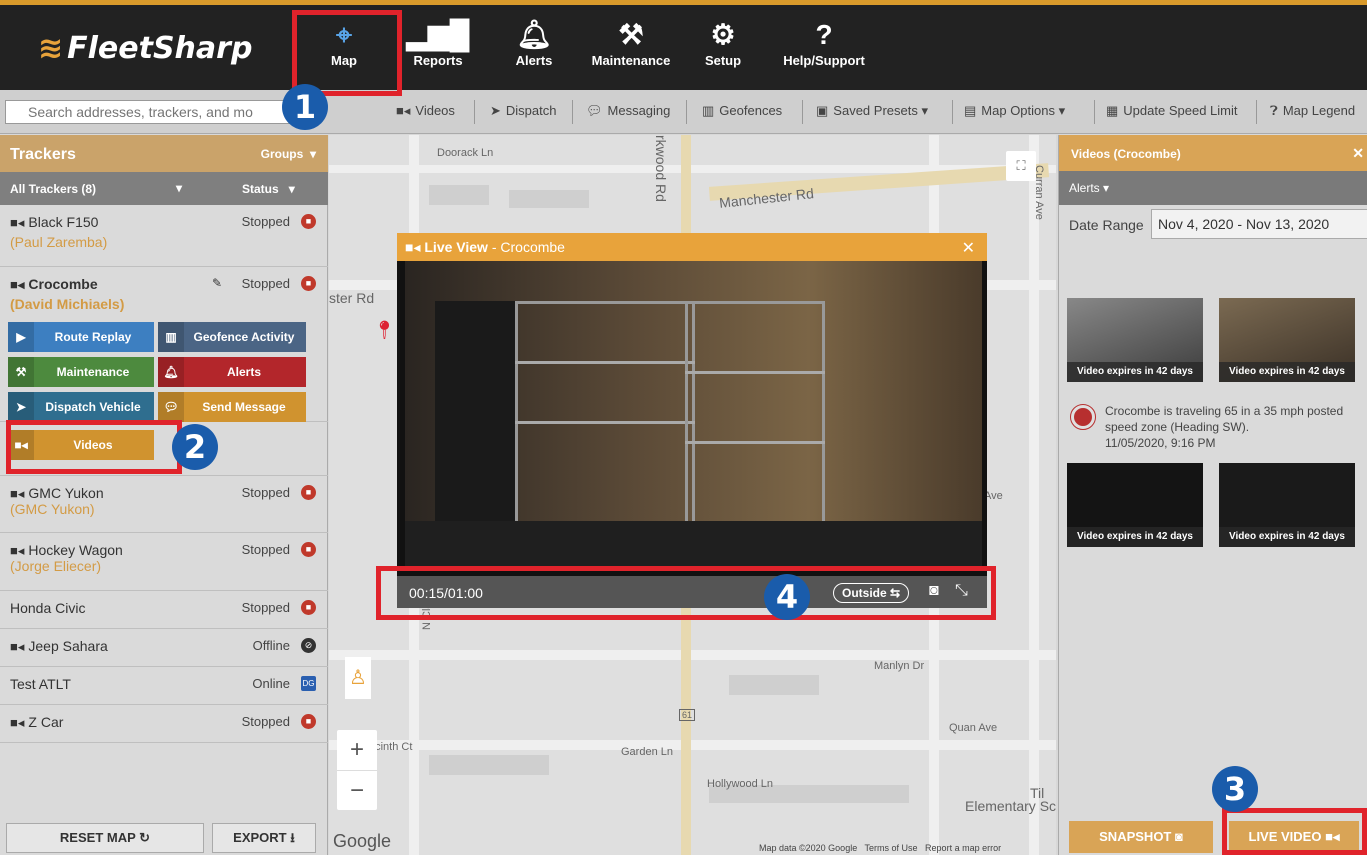  What do you see at coordinates (1213, 188) in the screenshot?
I see `alerts-filter-dropdown: Alerts ▾` at bounding box center [1213, 188].